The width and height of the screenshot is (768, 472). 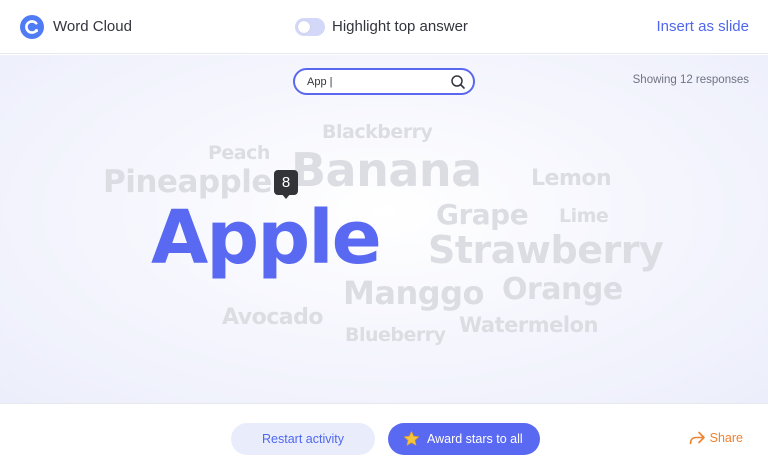 What do you see at coordinates (458, 82) in the screenshot?
I see `search-icon` at bounding box center [458, 82].